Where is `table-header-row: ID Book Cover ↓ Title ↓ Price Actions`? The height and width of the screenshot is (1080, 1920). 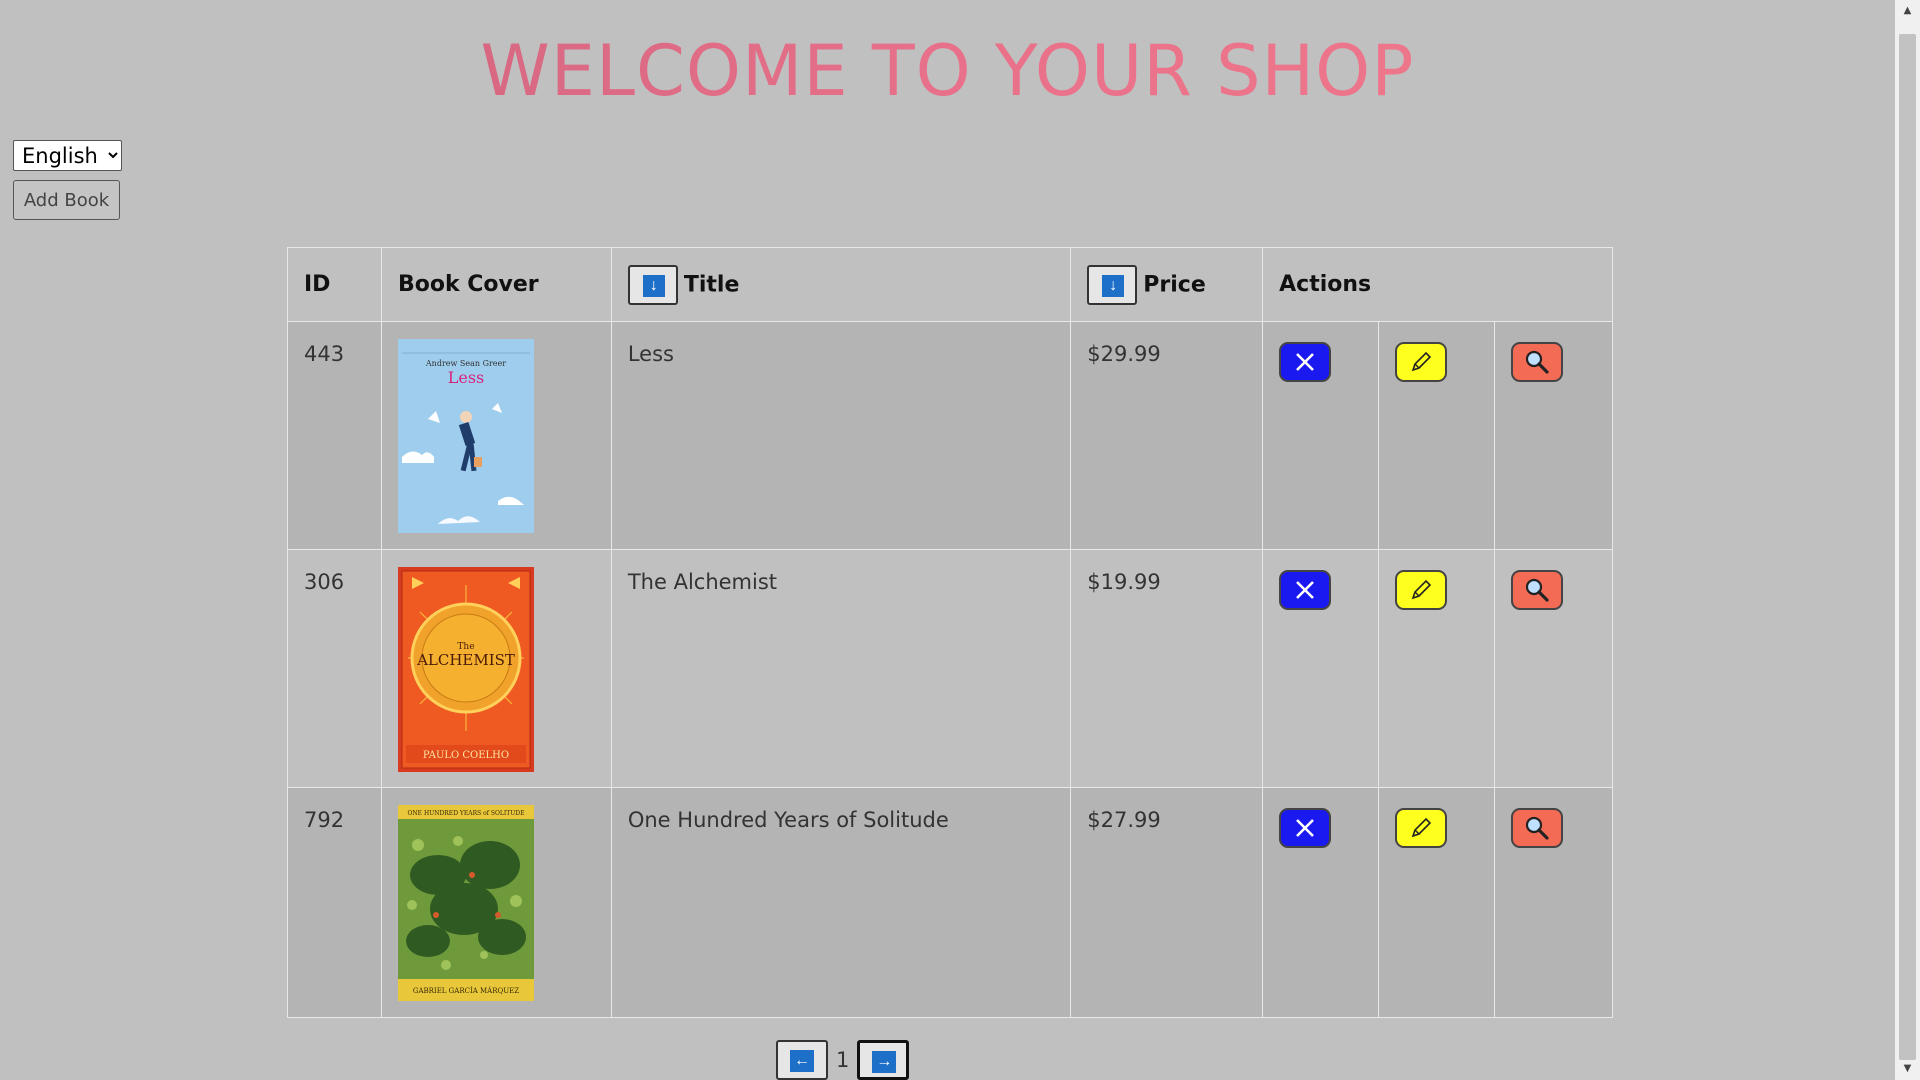
table-header-row: ID Book Cover ↓ Title ↓ Price Actions is located at coordinates (950, 284).